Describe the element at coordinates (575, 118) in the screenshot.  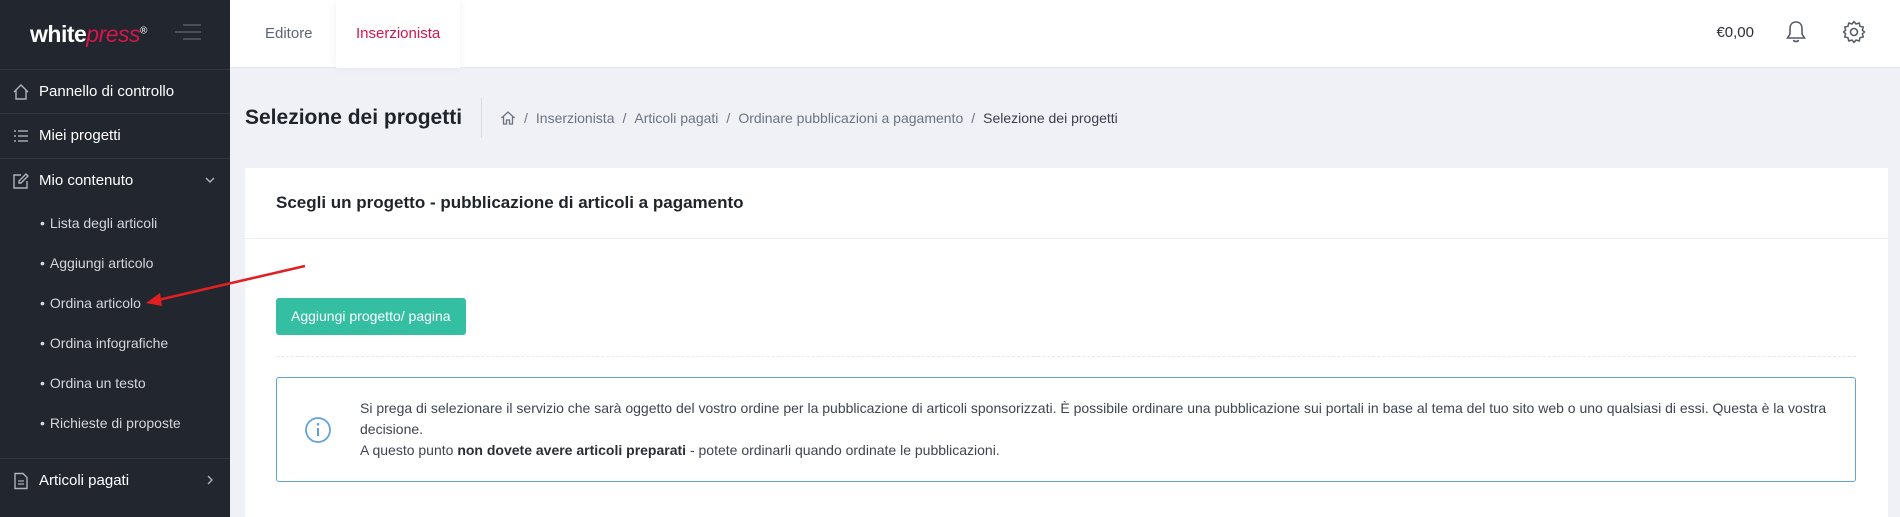
I see `breadcrumb-item: Inserzionista` at that location.